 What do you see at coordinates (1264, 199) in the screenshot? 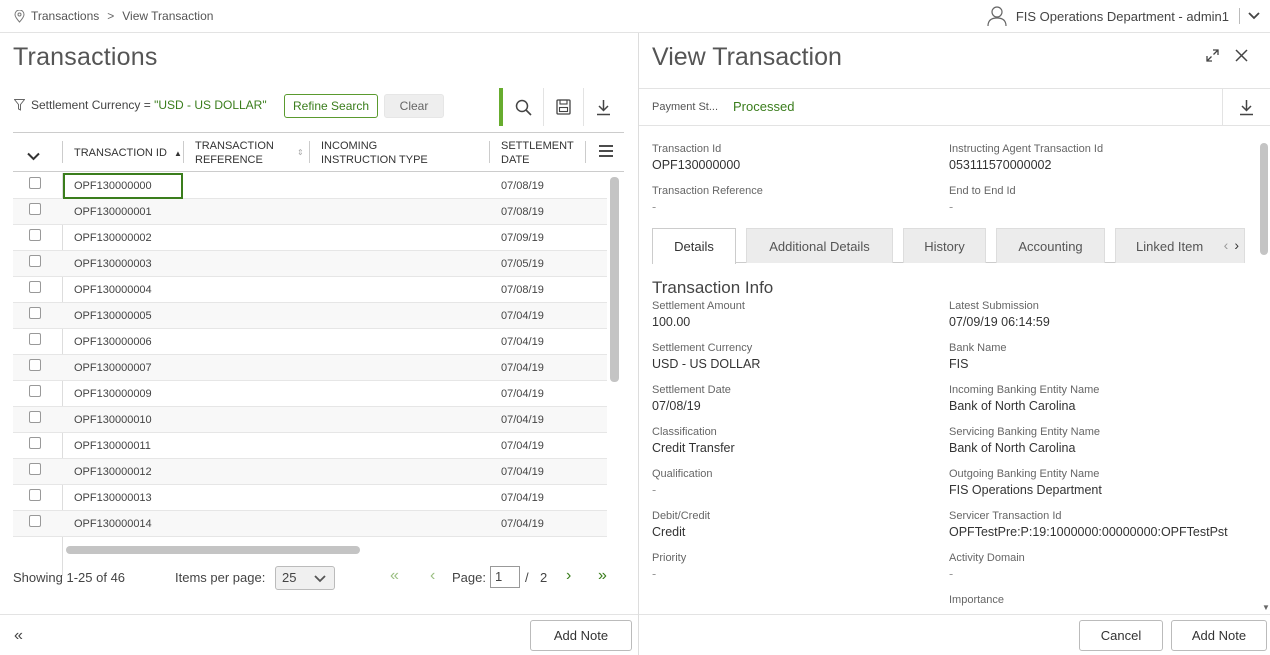
I see `detail-scrollbar` at bounding box center [1264, 199].